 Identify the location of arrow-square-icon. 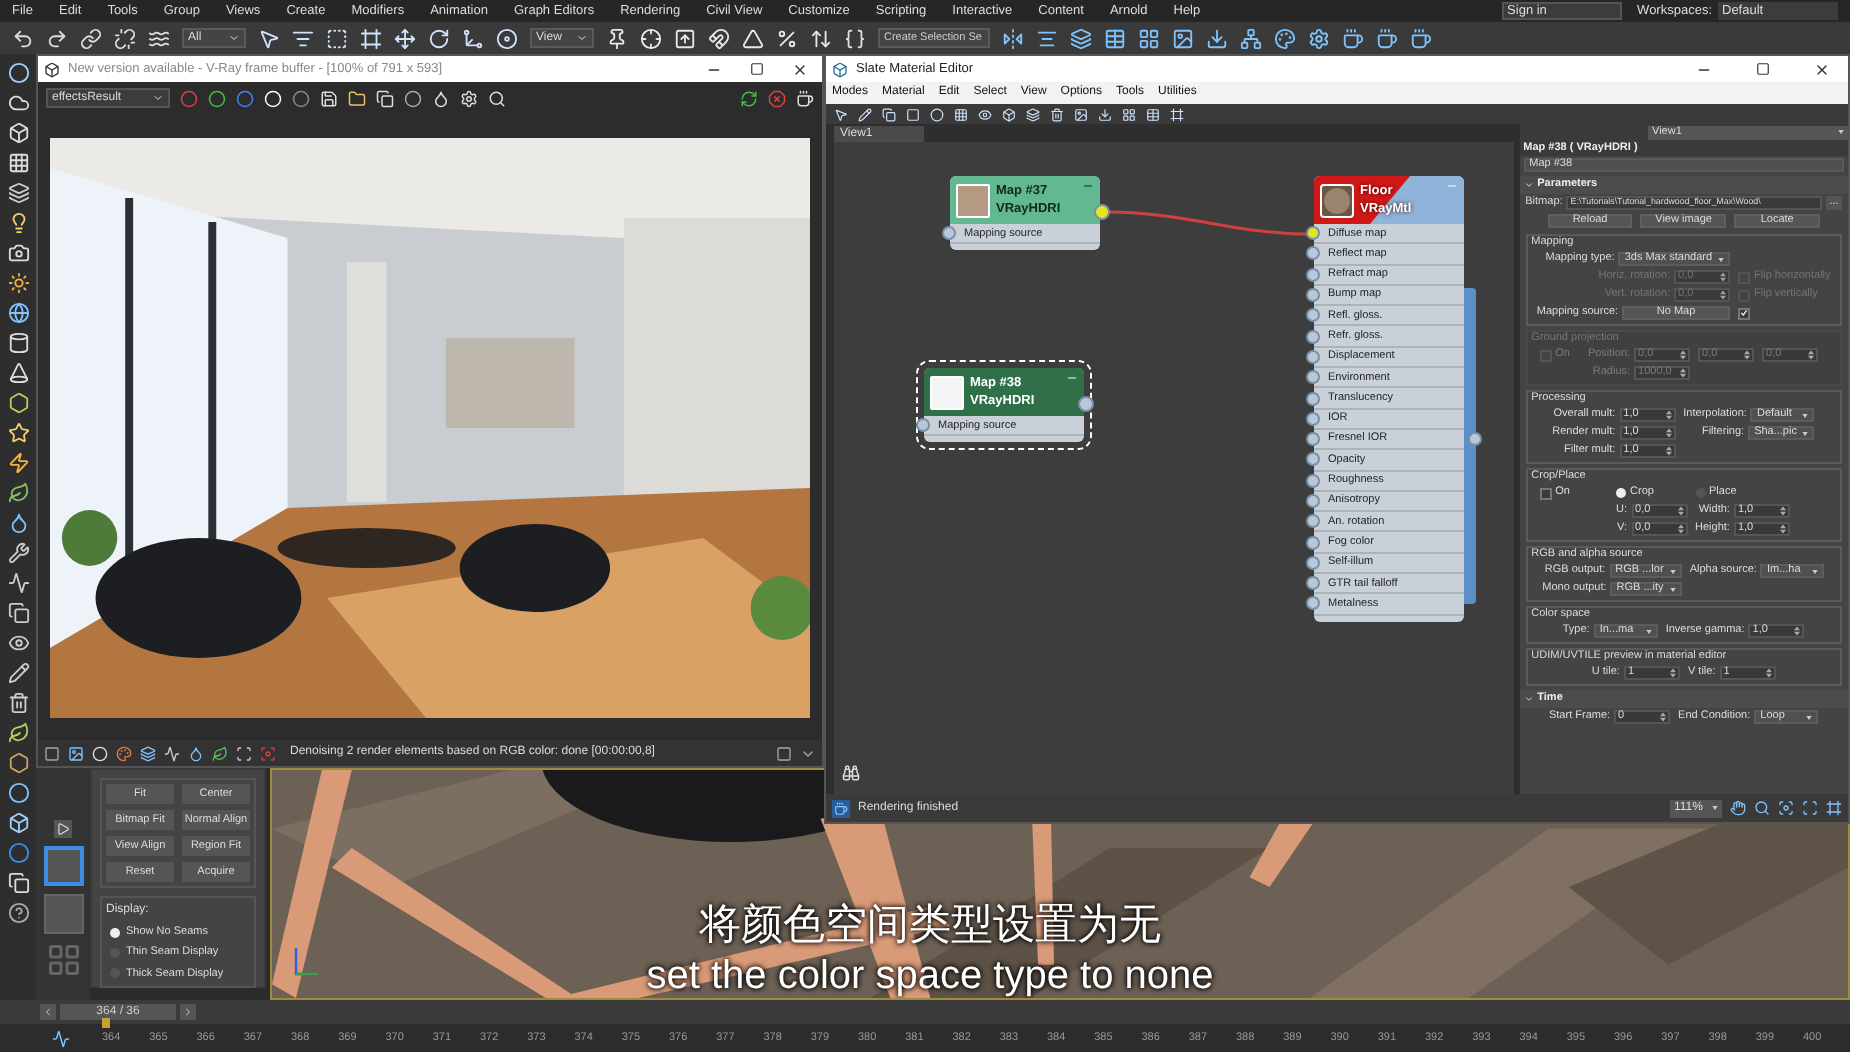
(685, 38).